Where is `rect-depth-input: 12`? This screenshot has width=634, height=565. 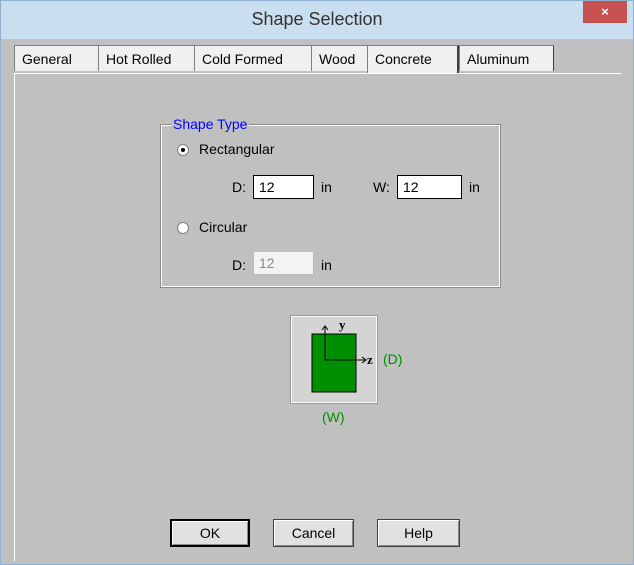
rect-depth-input: 12 is located at coordinates (283, 187).